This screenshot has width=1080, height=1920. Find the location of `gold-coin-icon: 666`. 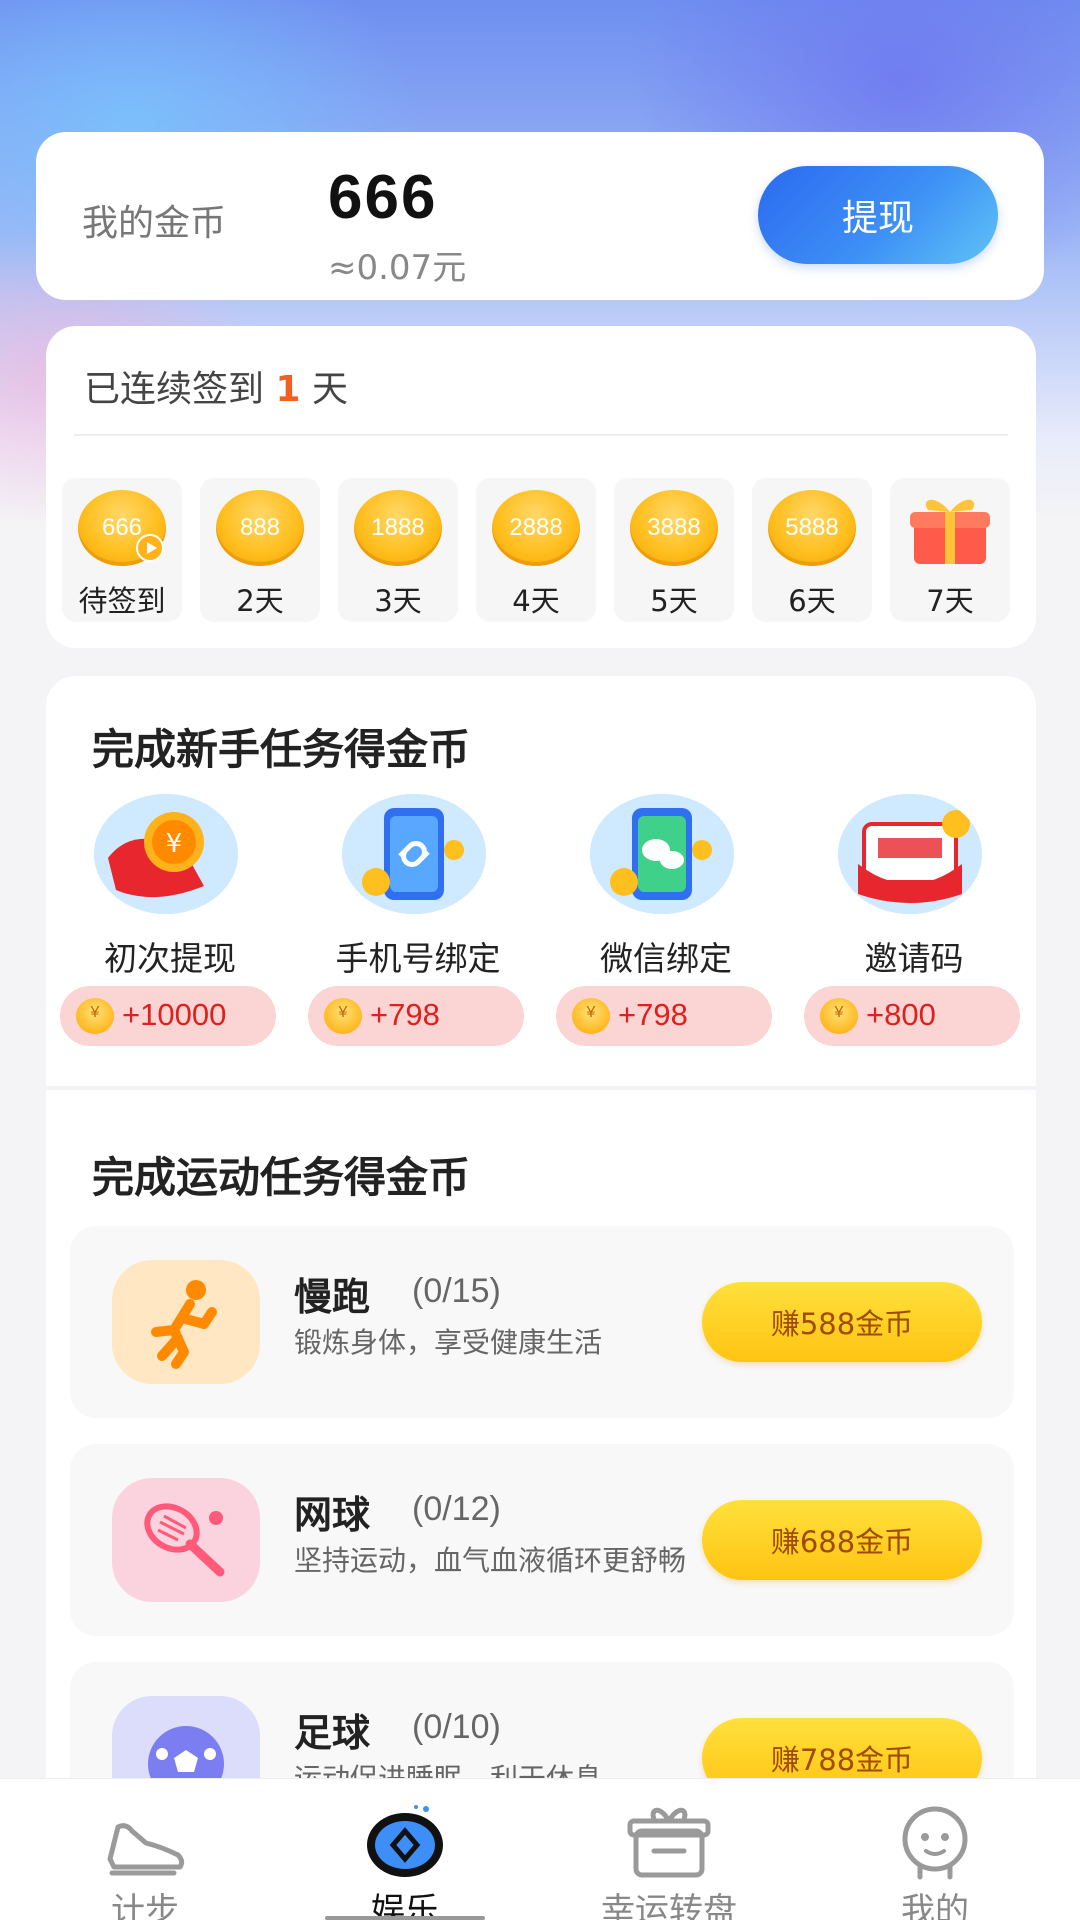

gold-coin-icon: 666 is located at coordinates (122, 528).